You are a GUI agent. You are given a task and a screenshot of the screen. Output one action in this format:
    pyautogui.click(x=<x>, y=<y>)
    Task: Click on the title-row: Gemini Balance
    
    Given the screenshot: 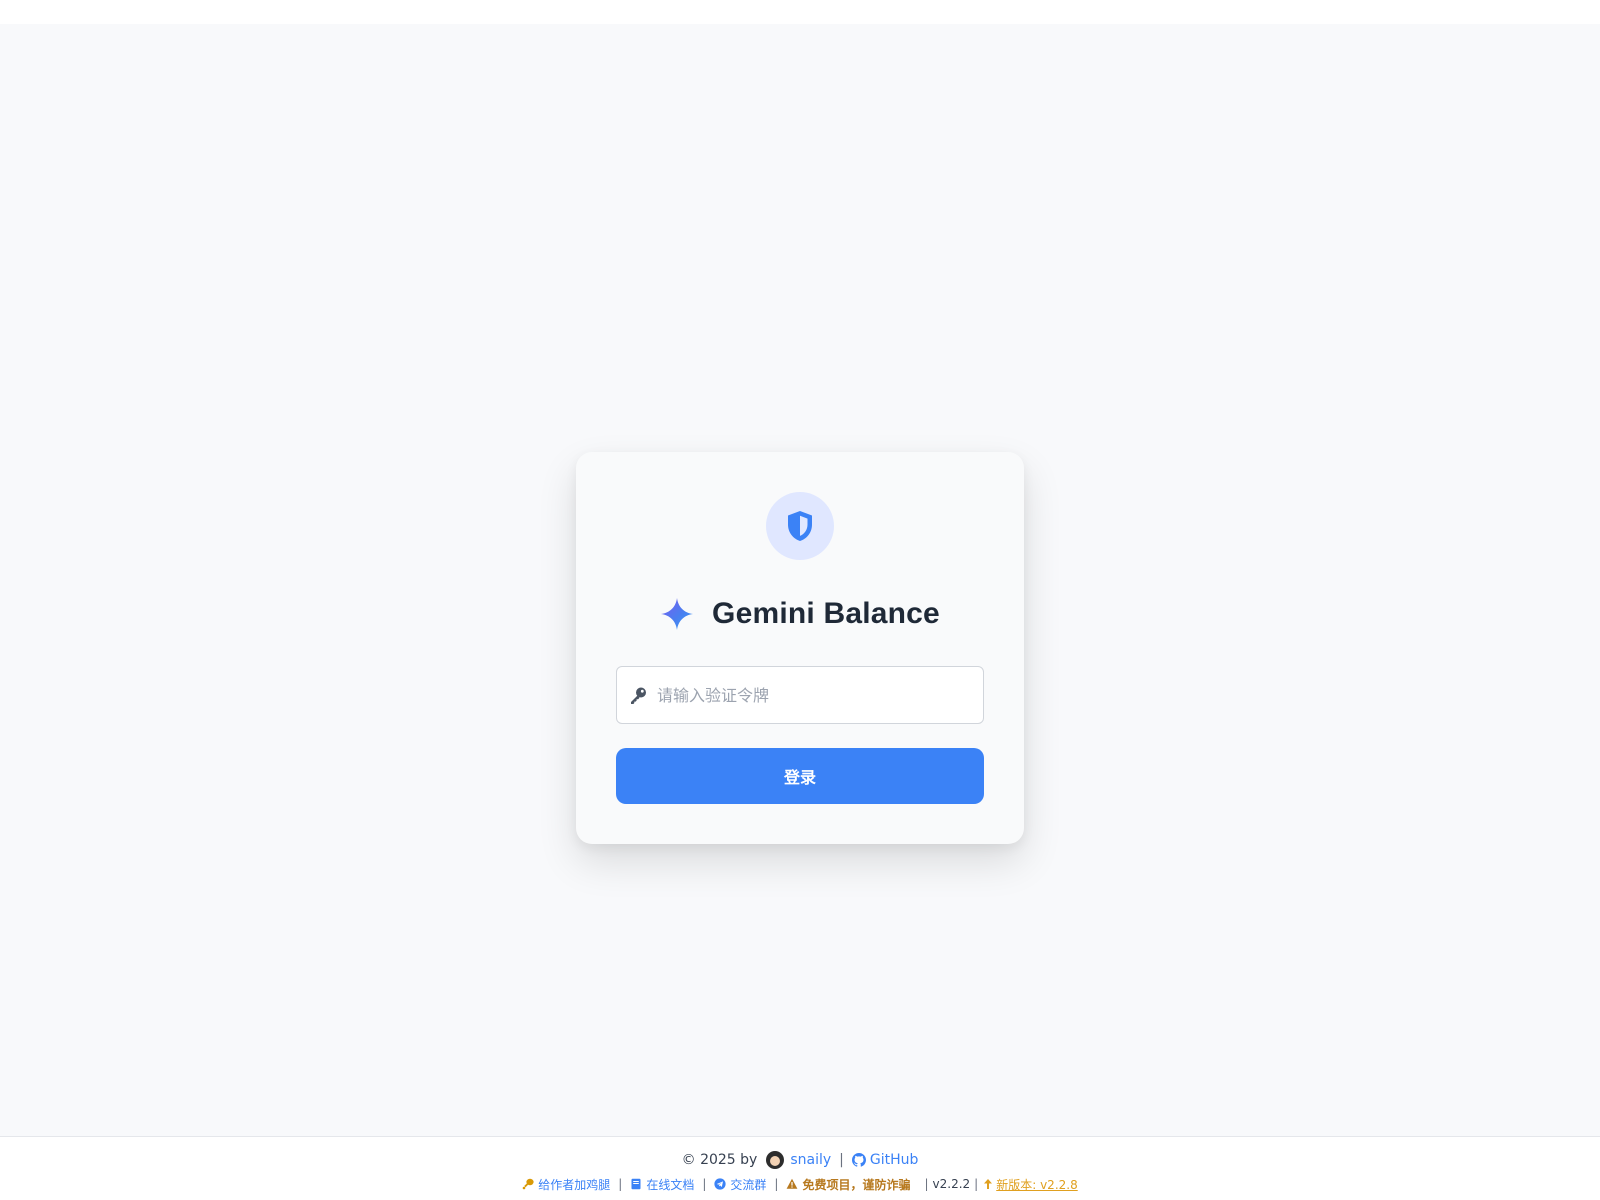 What is the action you would take?
    pyautogui.click(x=800, y=614)
    